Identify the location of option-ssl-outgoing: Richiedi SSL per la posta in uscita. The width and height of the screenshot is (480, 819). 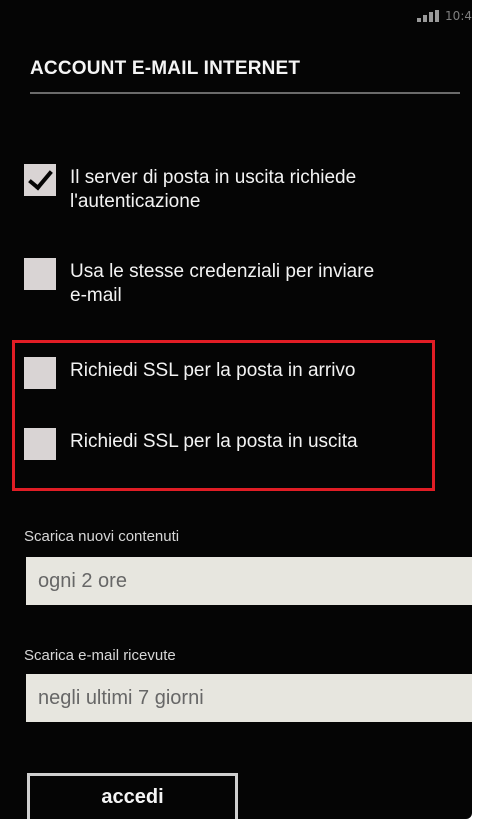
(191, 444).